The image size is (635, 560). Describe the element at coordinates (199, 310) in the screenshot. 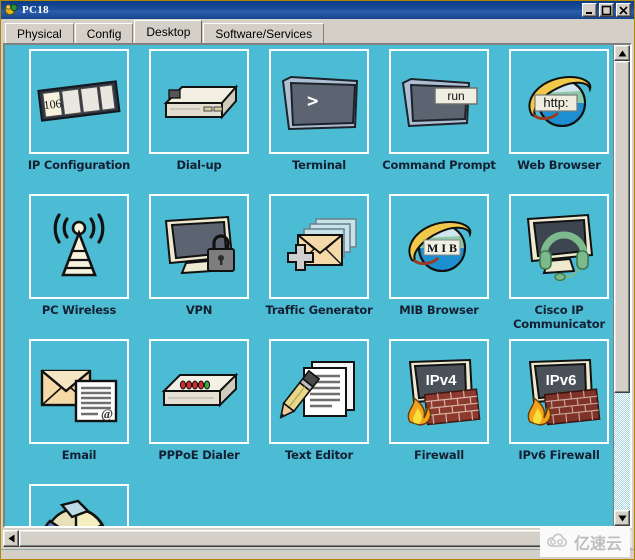

I see `desktop-item-label: VPN` at that location.